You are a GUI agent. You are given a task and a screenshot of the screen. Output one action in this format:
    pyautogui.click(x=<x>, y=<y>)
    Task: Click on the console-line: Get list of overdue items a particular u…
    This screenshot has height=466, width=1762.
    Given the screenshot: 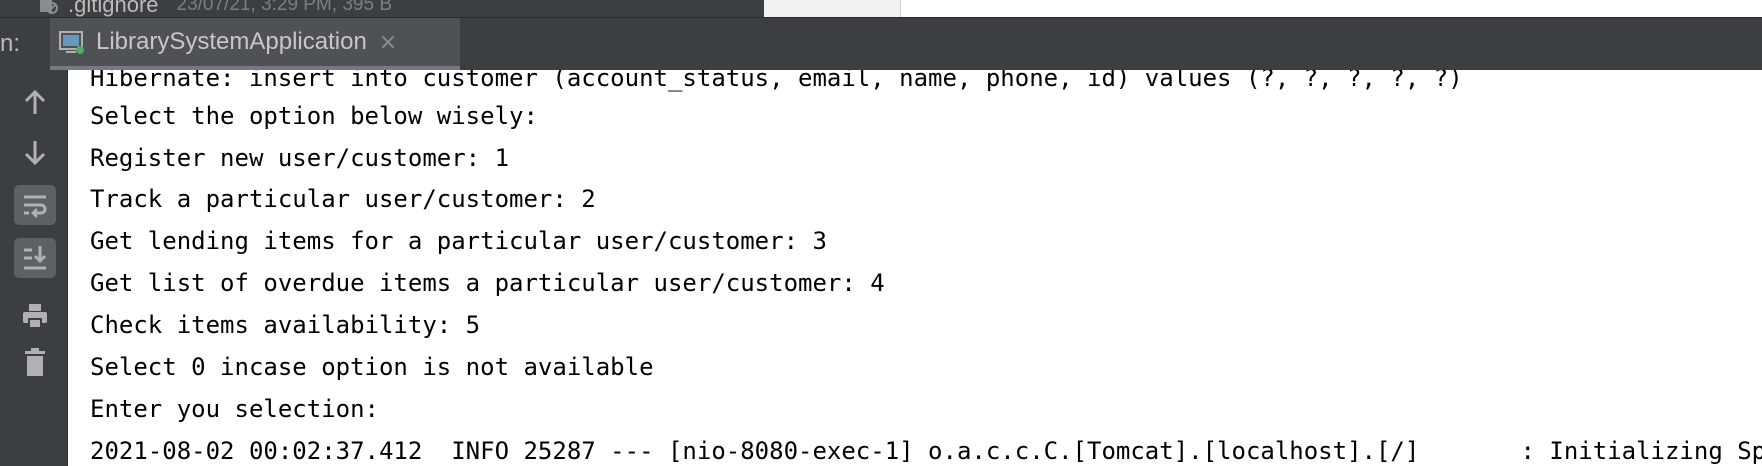 What is the action you would take?
    pyautogui.click(x=487, y=283)
    